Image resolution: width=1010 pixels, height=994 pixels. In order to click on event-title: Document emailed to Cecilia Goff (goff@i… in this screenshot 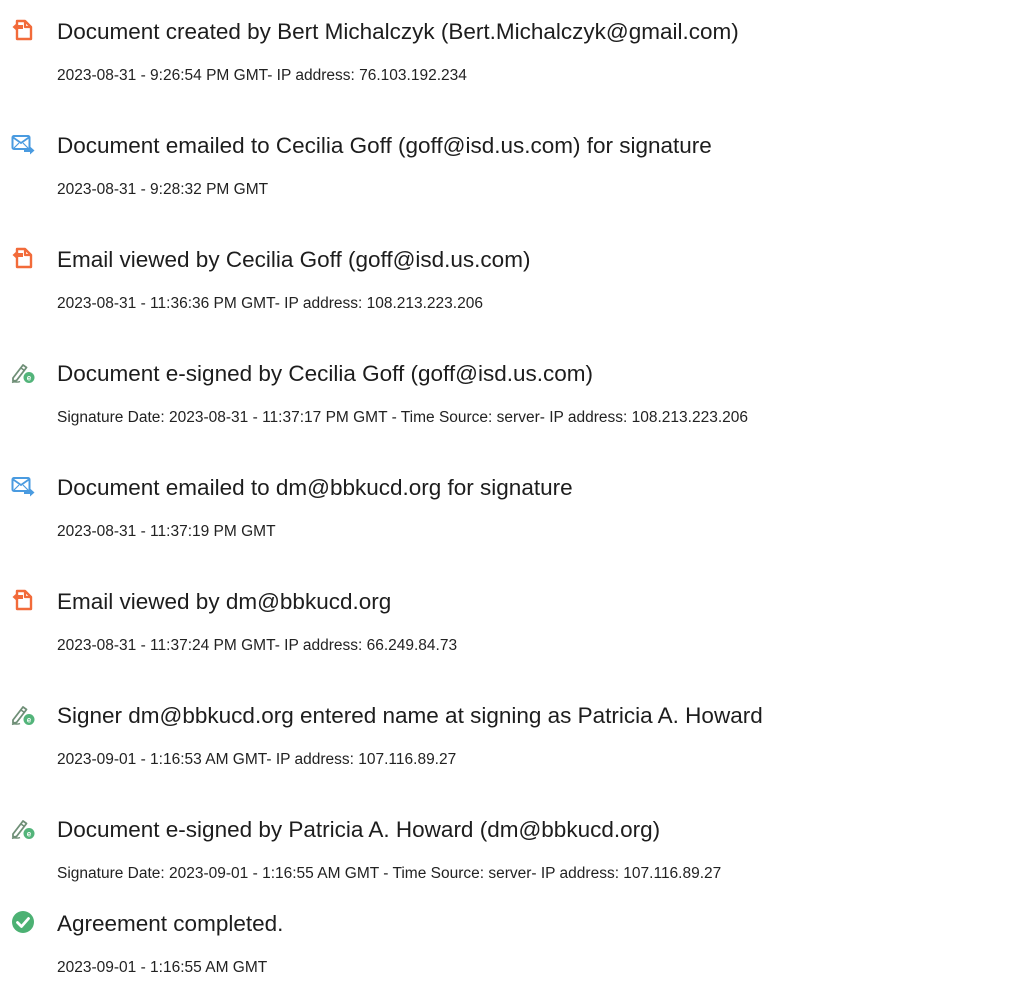, I will do `click(384, 145)`.